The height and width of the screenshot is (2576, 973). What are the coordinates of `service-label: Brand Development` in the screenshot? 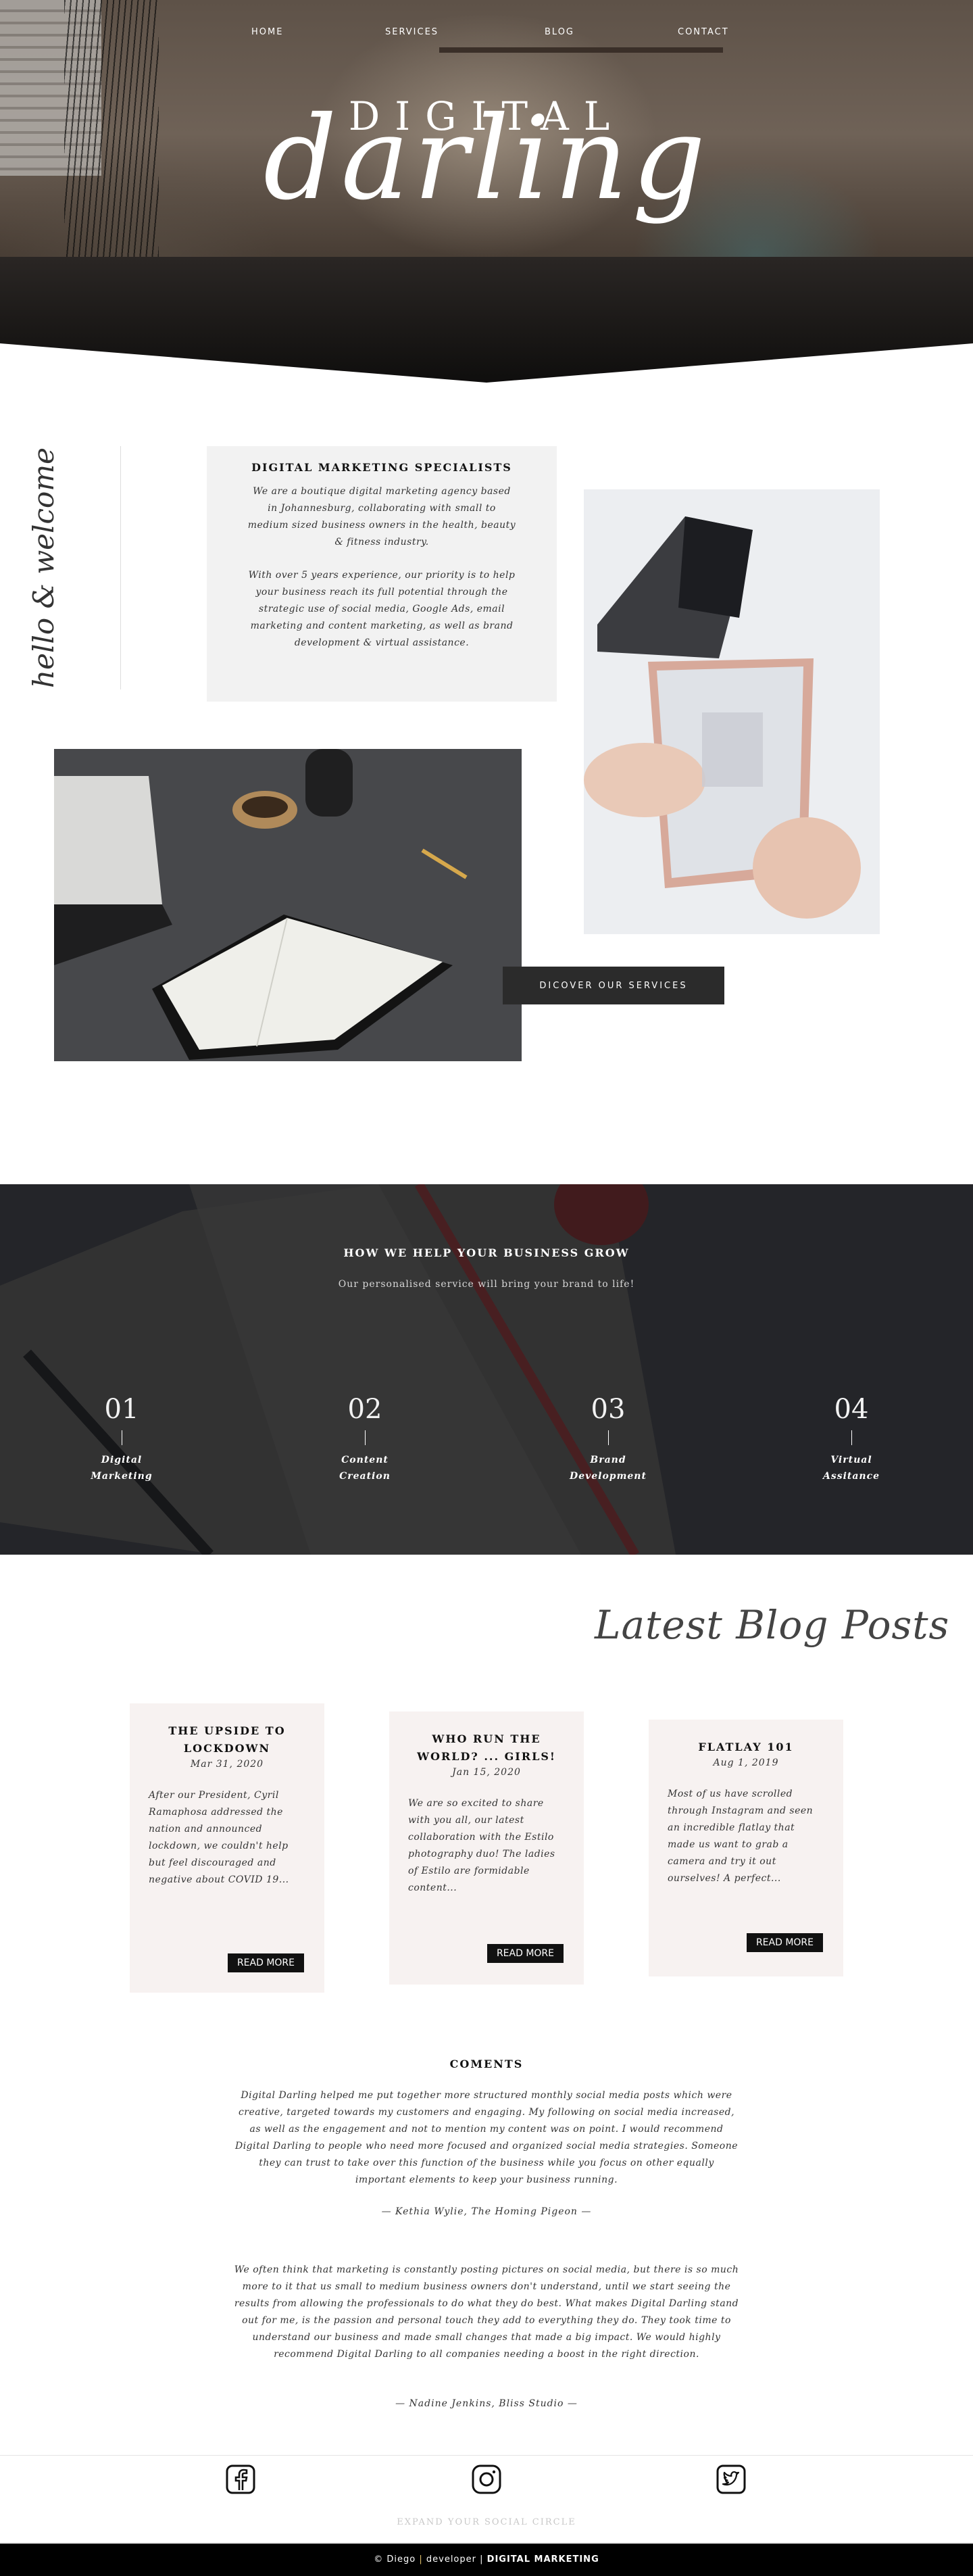 It's located at (608, 1468).